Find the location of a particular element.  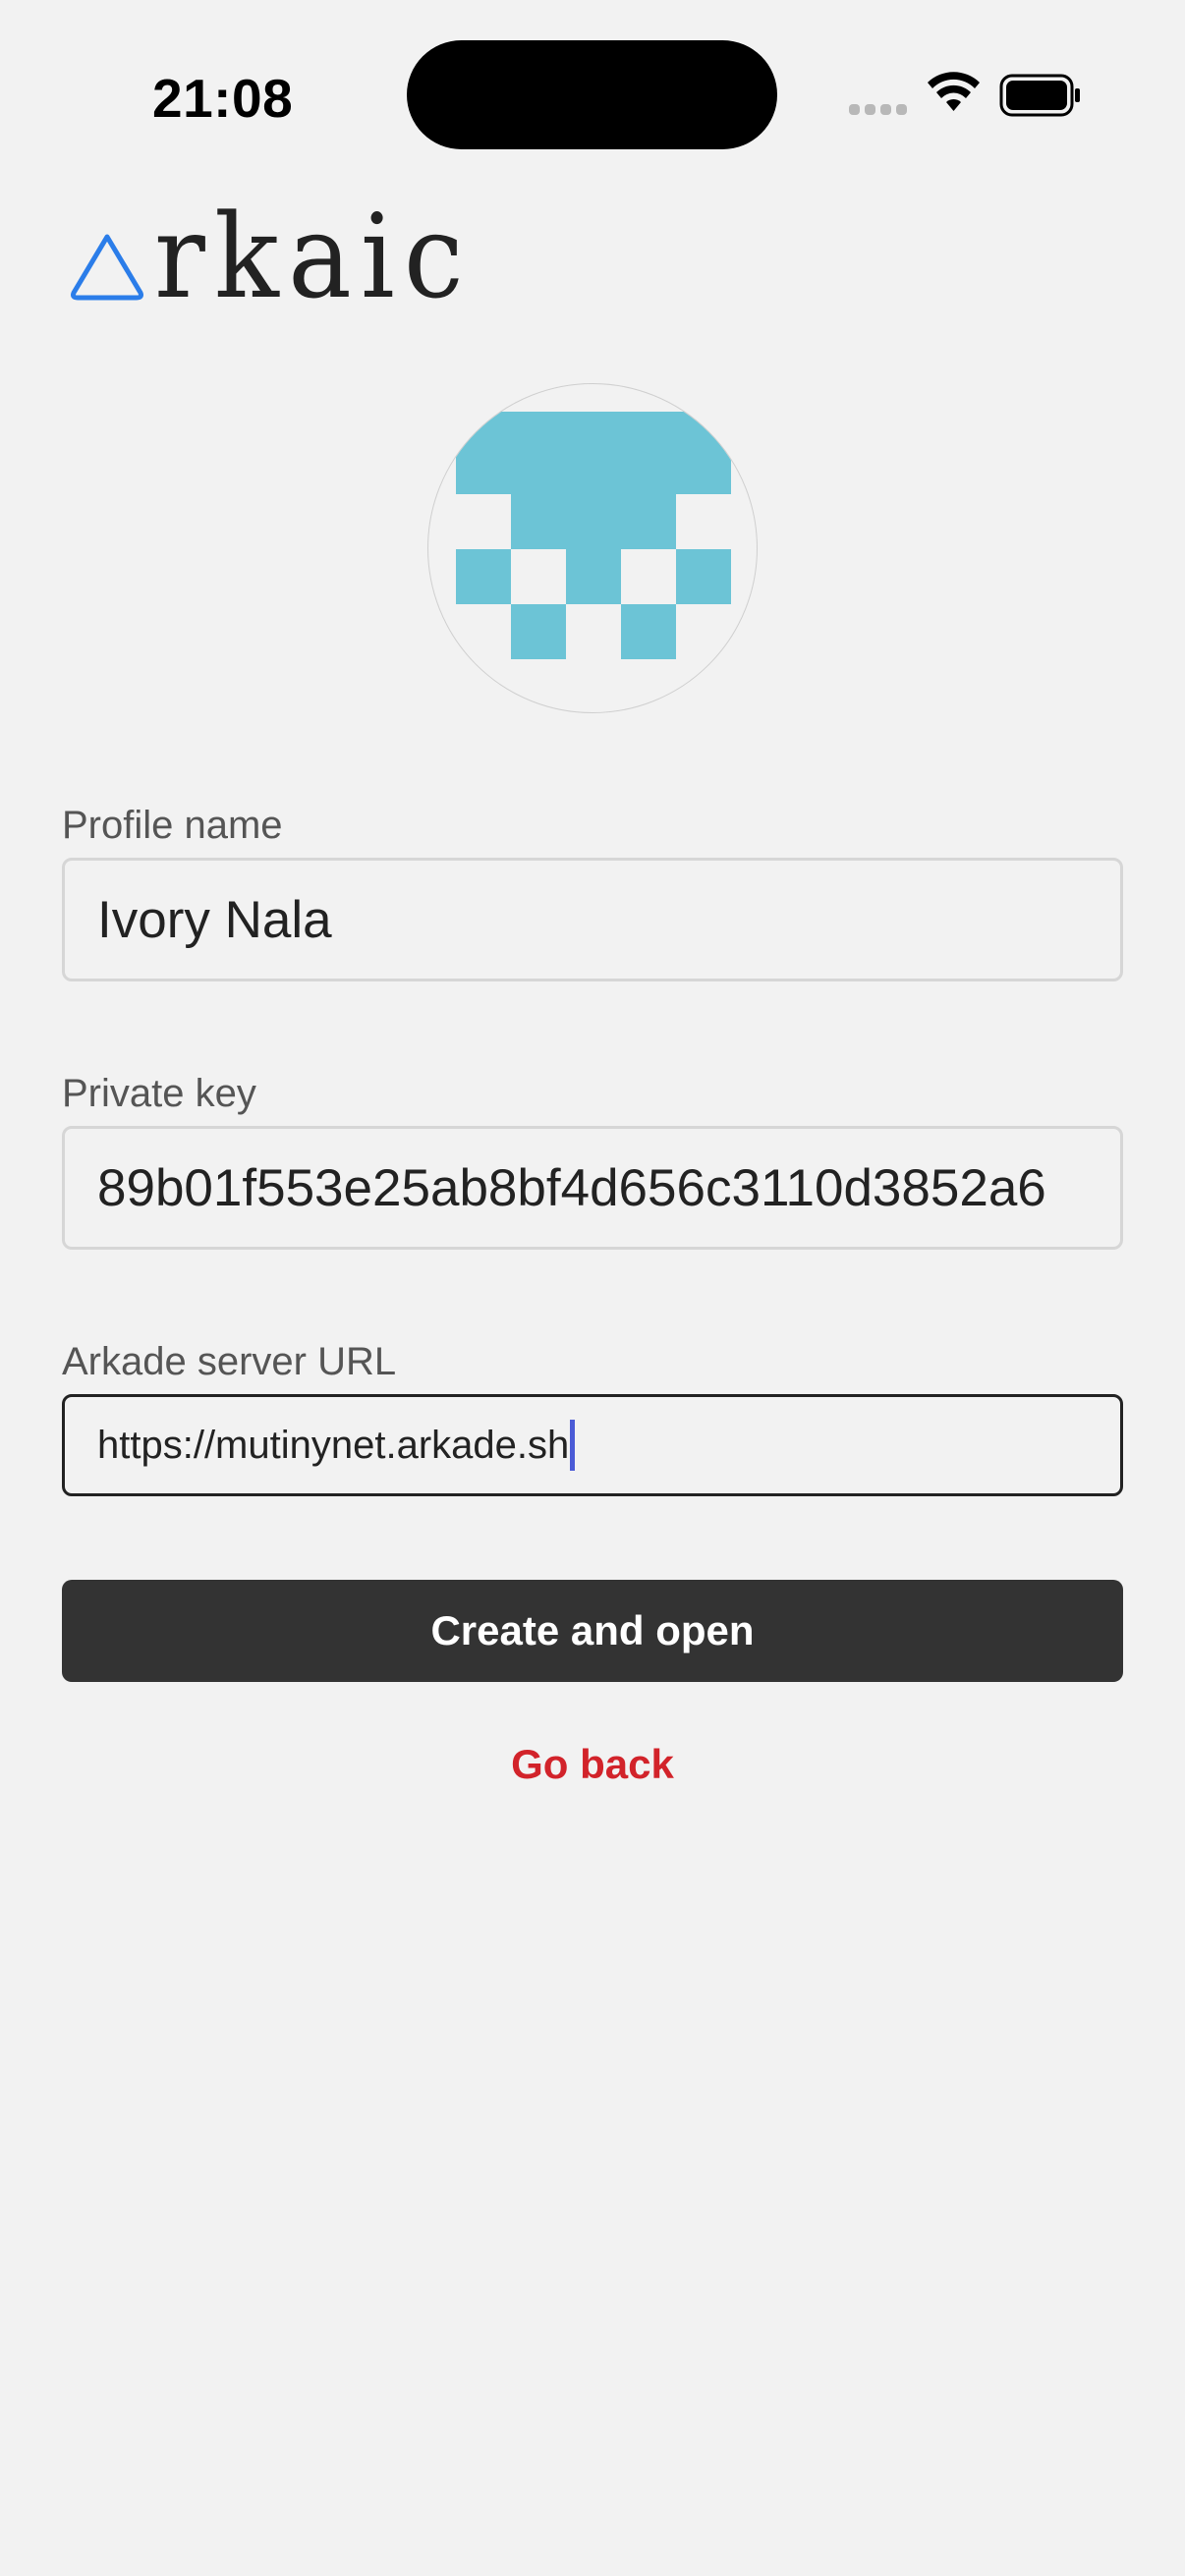

dynamic-island is located at coordinates (592, 94).